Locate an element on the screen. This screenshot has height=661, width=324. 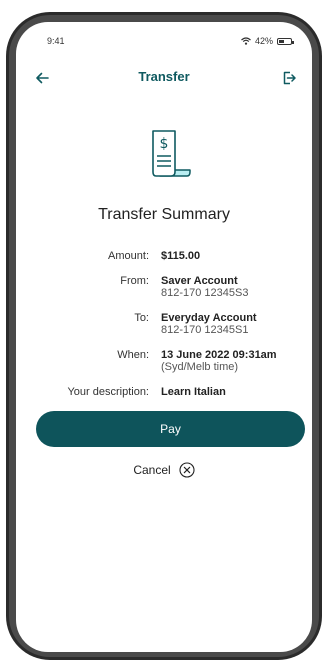
to-label: To: is located at coordinates (141, 318).